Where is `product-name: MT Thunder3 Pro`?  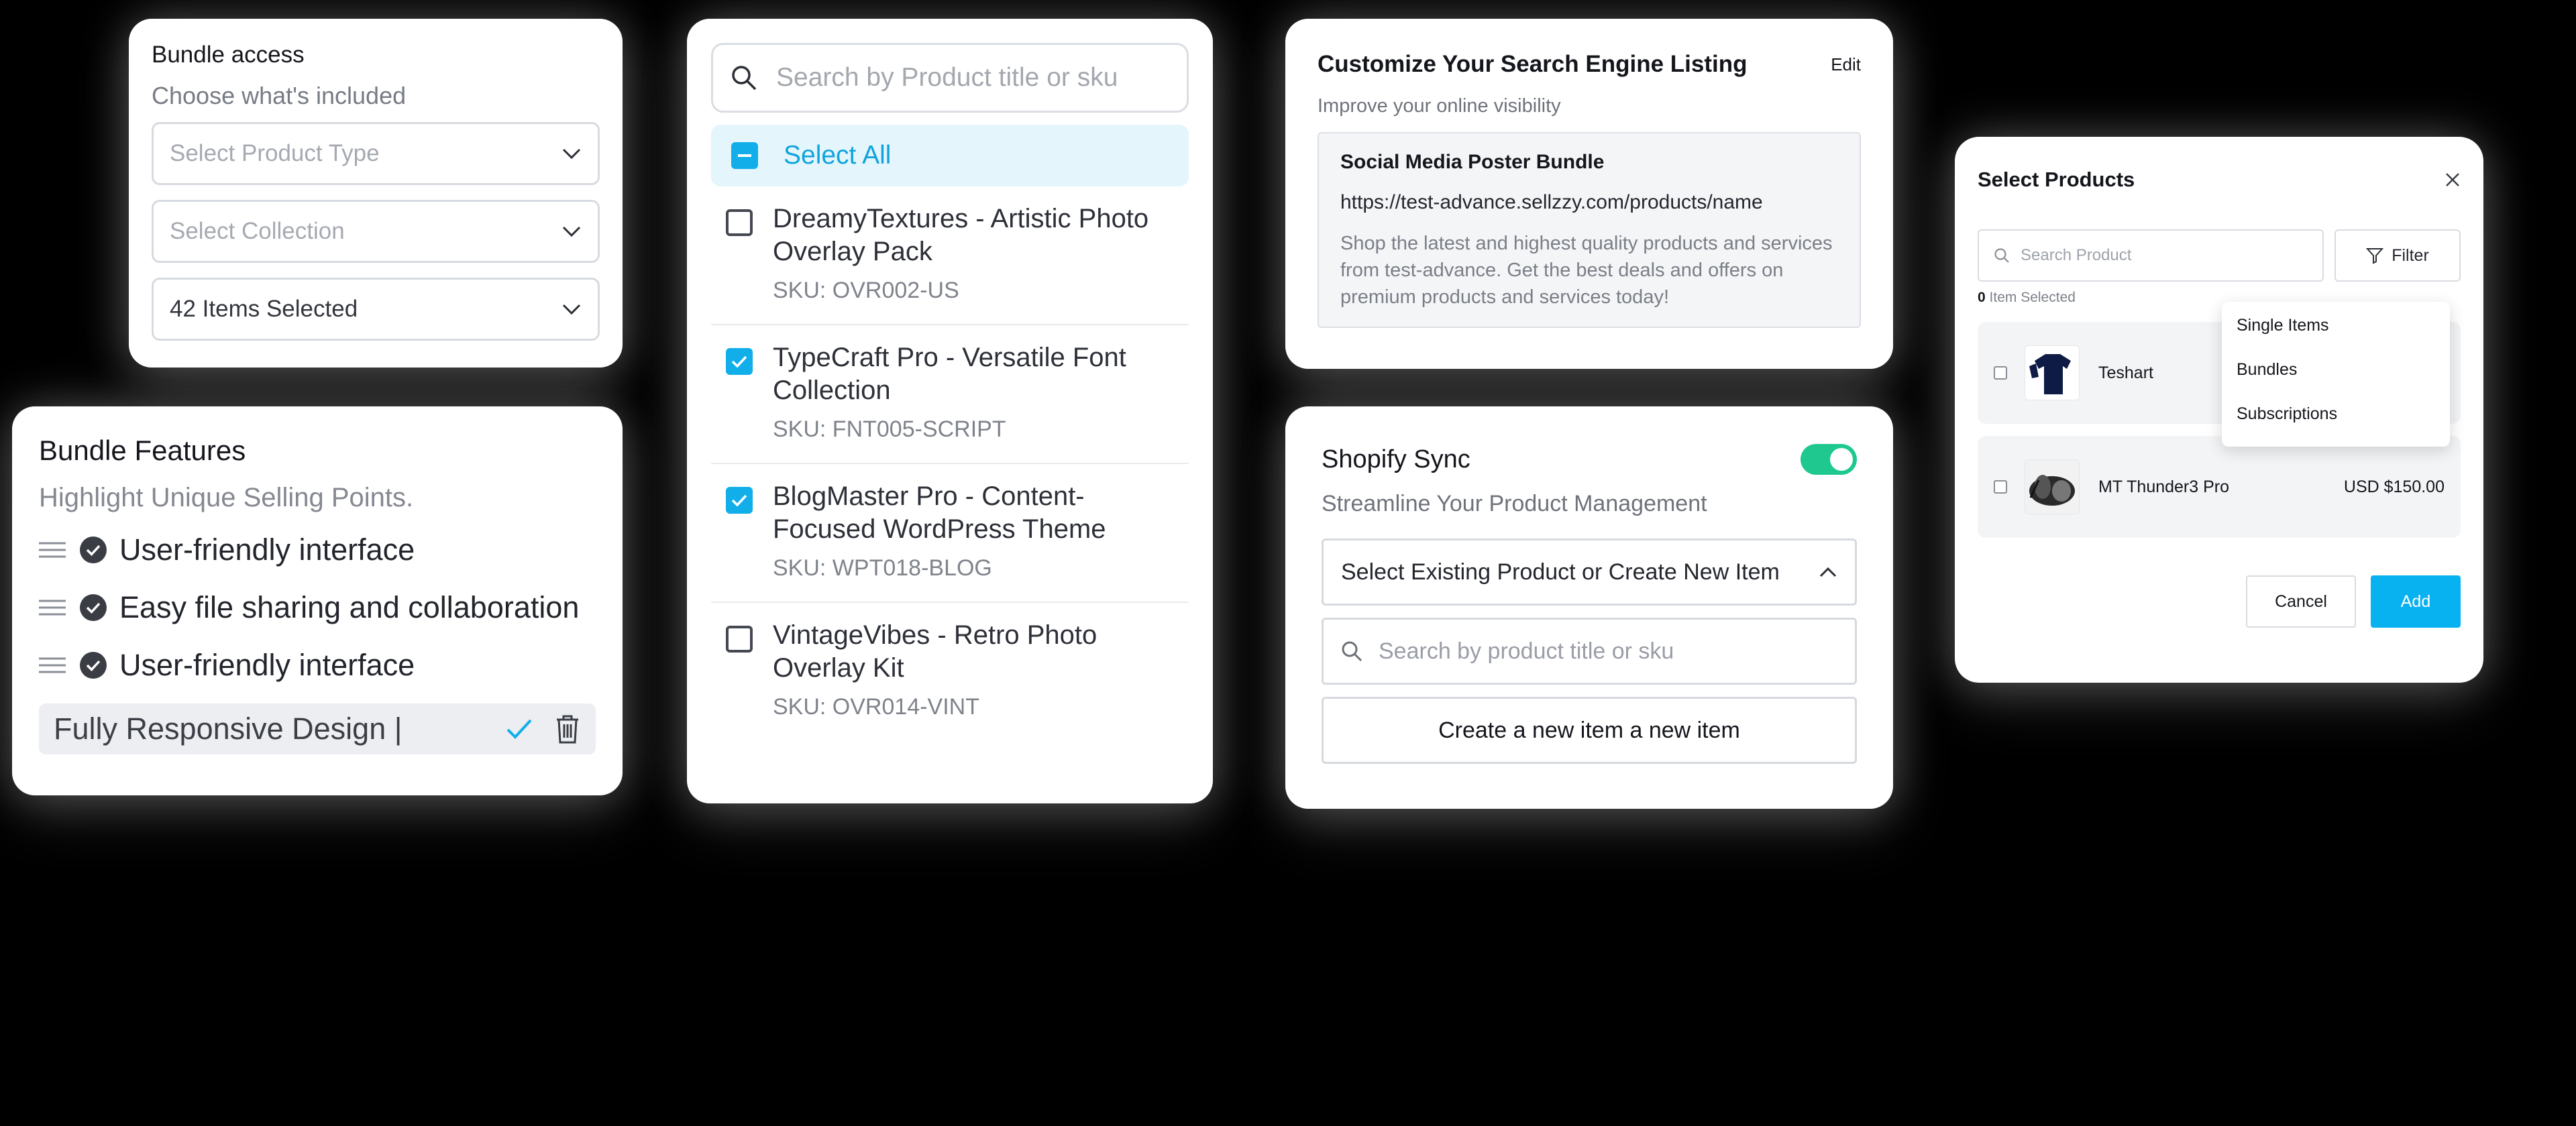
product-name: MT Thunder3 Pro is located at coordinates (2164, 486).